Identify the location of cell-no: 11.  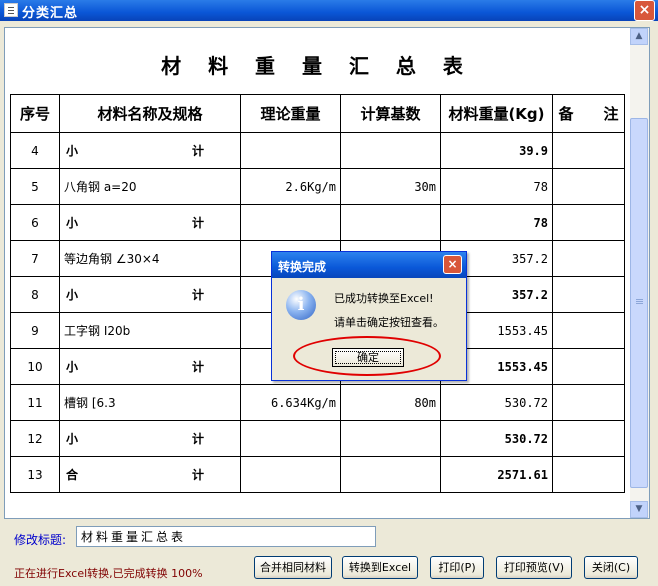
(35, 402).